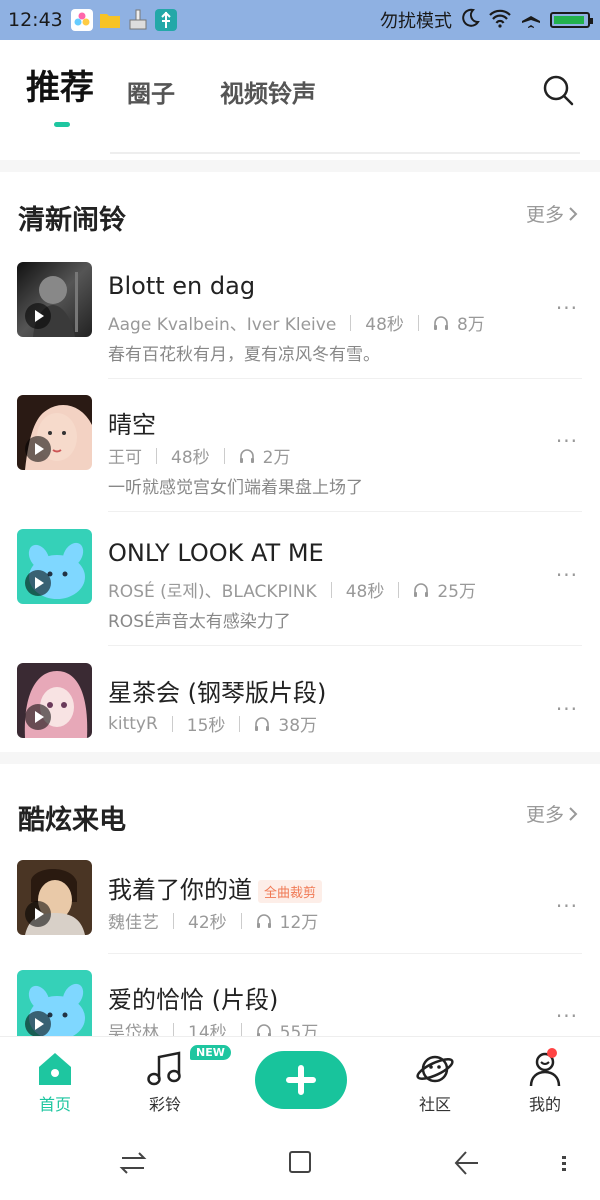 This screenshot has height=1200, width=600. What do you see at coordinates (276, 458) in the screenshot?
I see `play-count: 2万` at bounding box center [276, 458].